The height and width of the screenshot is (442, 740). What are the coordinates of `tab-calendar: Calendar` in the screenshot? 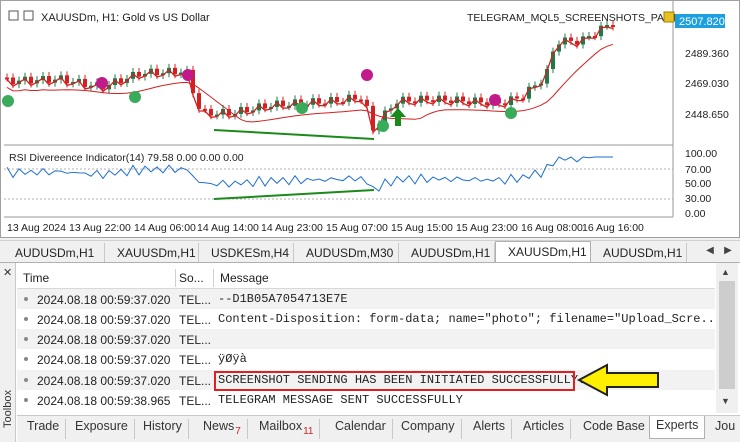 It's located at (361, 429).